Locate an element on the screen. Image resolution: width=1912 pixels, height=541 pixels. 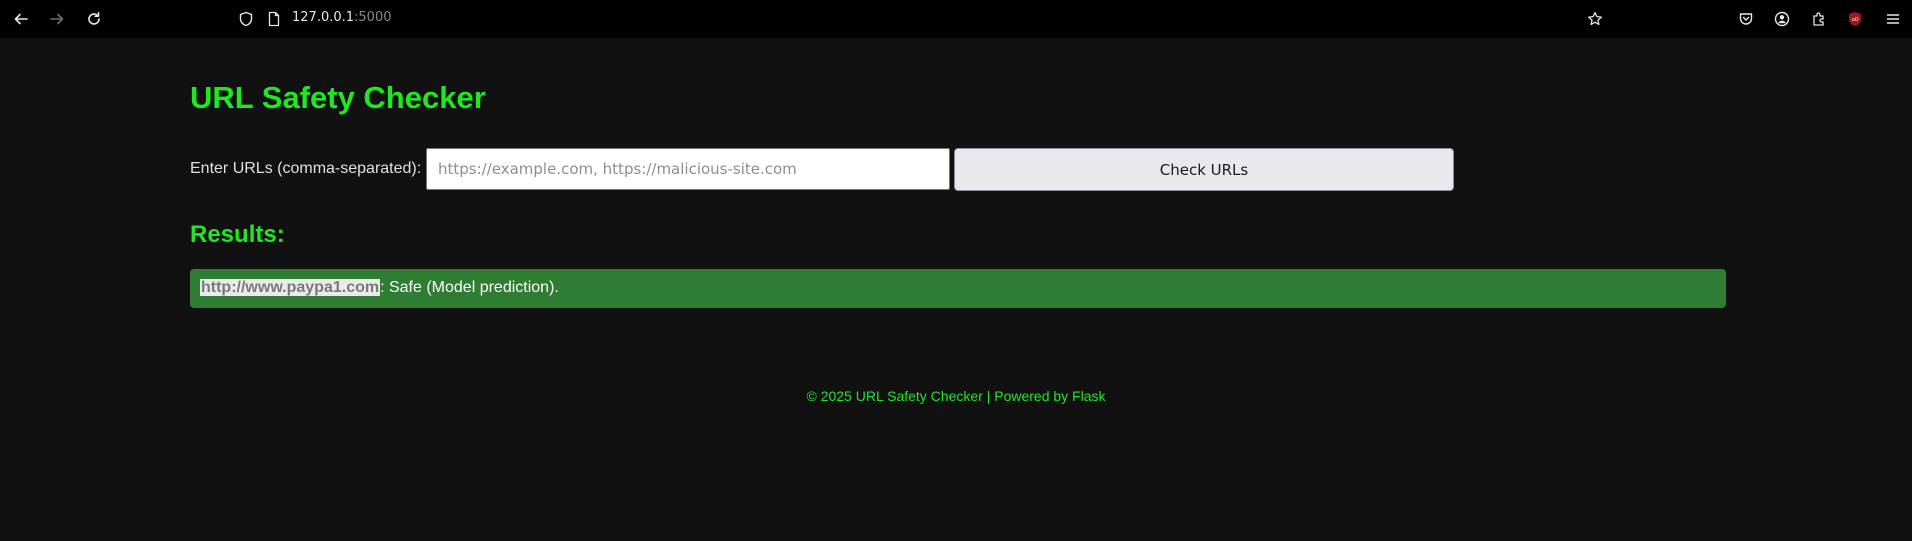
svg-text: uO is located at coordinates (1854, 20).